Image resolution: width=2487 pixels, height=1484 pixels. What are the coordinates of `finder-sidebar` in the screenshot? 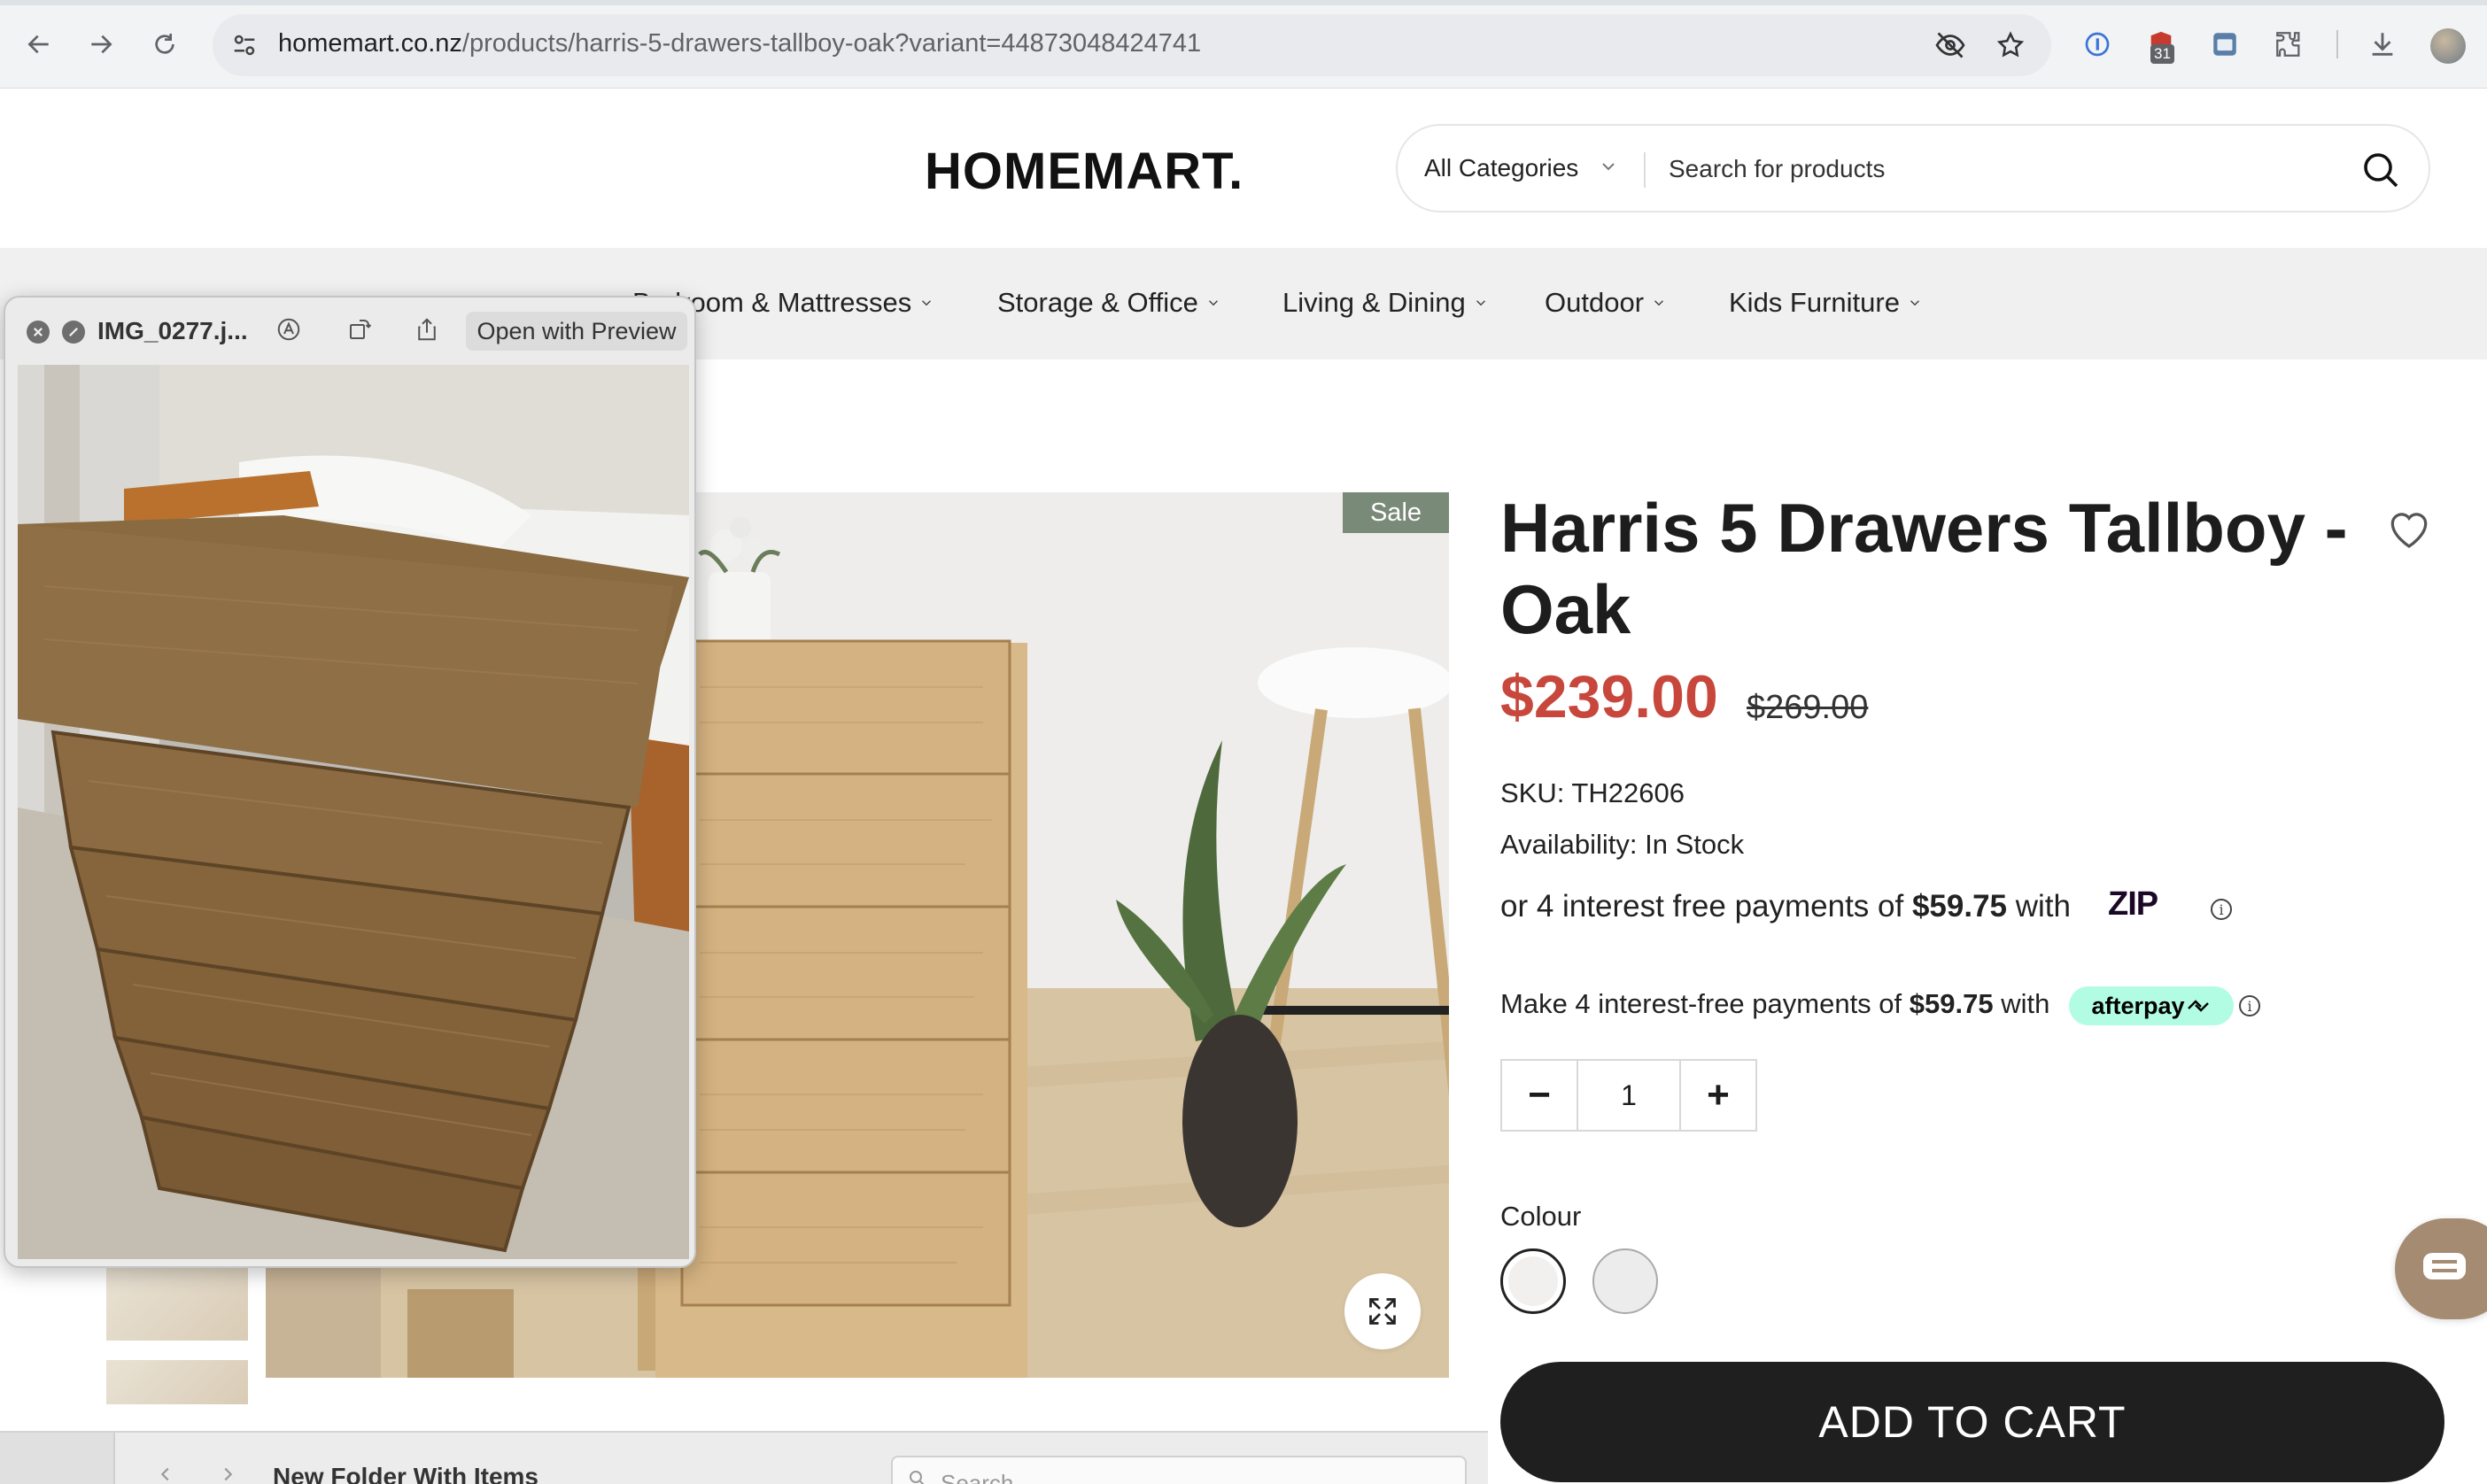 It's located at (57, 1458).